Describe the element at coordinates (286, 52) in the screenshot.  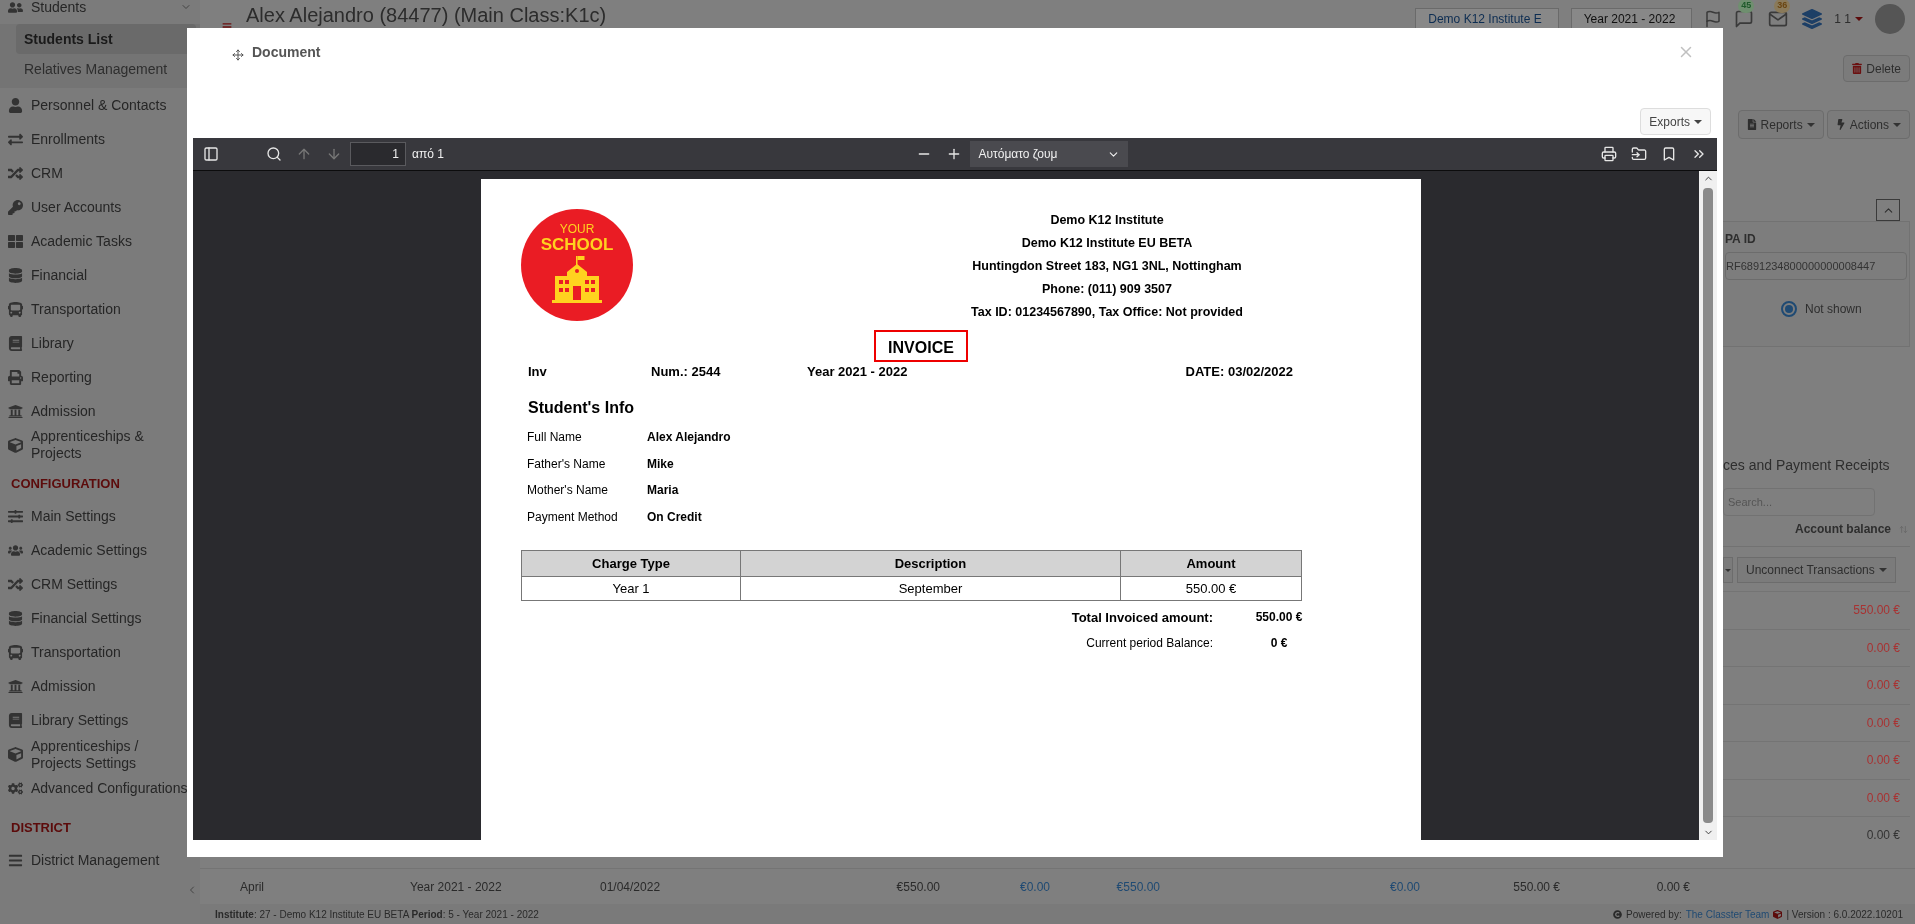
I see `dialog-title: Document` at that location.